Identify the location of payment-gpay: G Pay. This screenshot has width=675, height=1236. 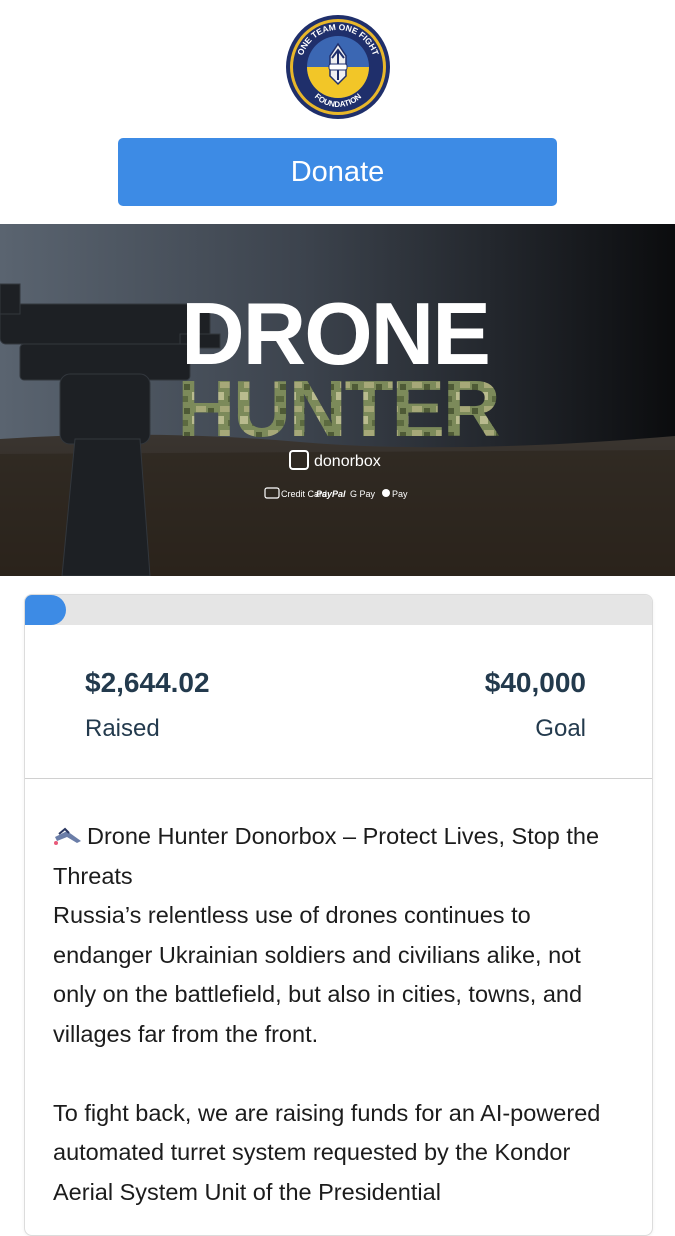
(363, 494).